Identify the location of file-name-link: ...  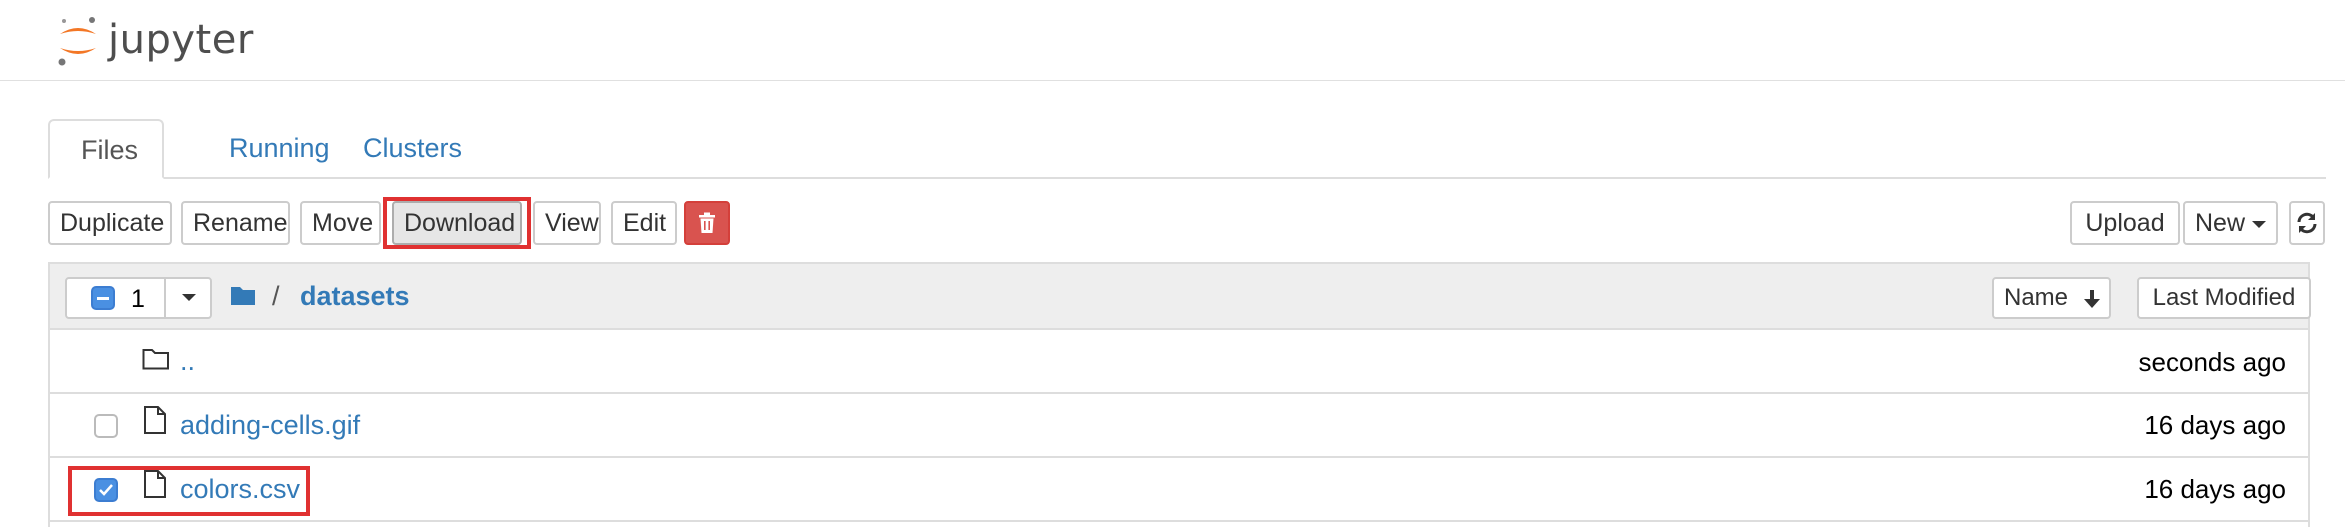
(187, 361).